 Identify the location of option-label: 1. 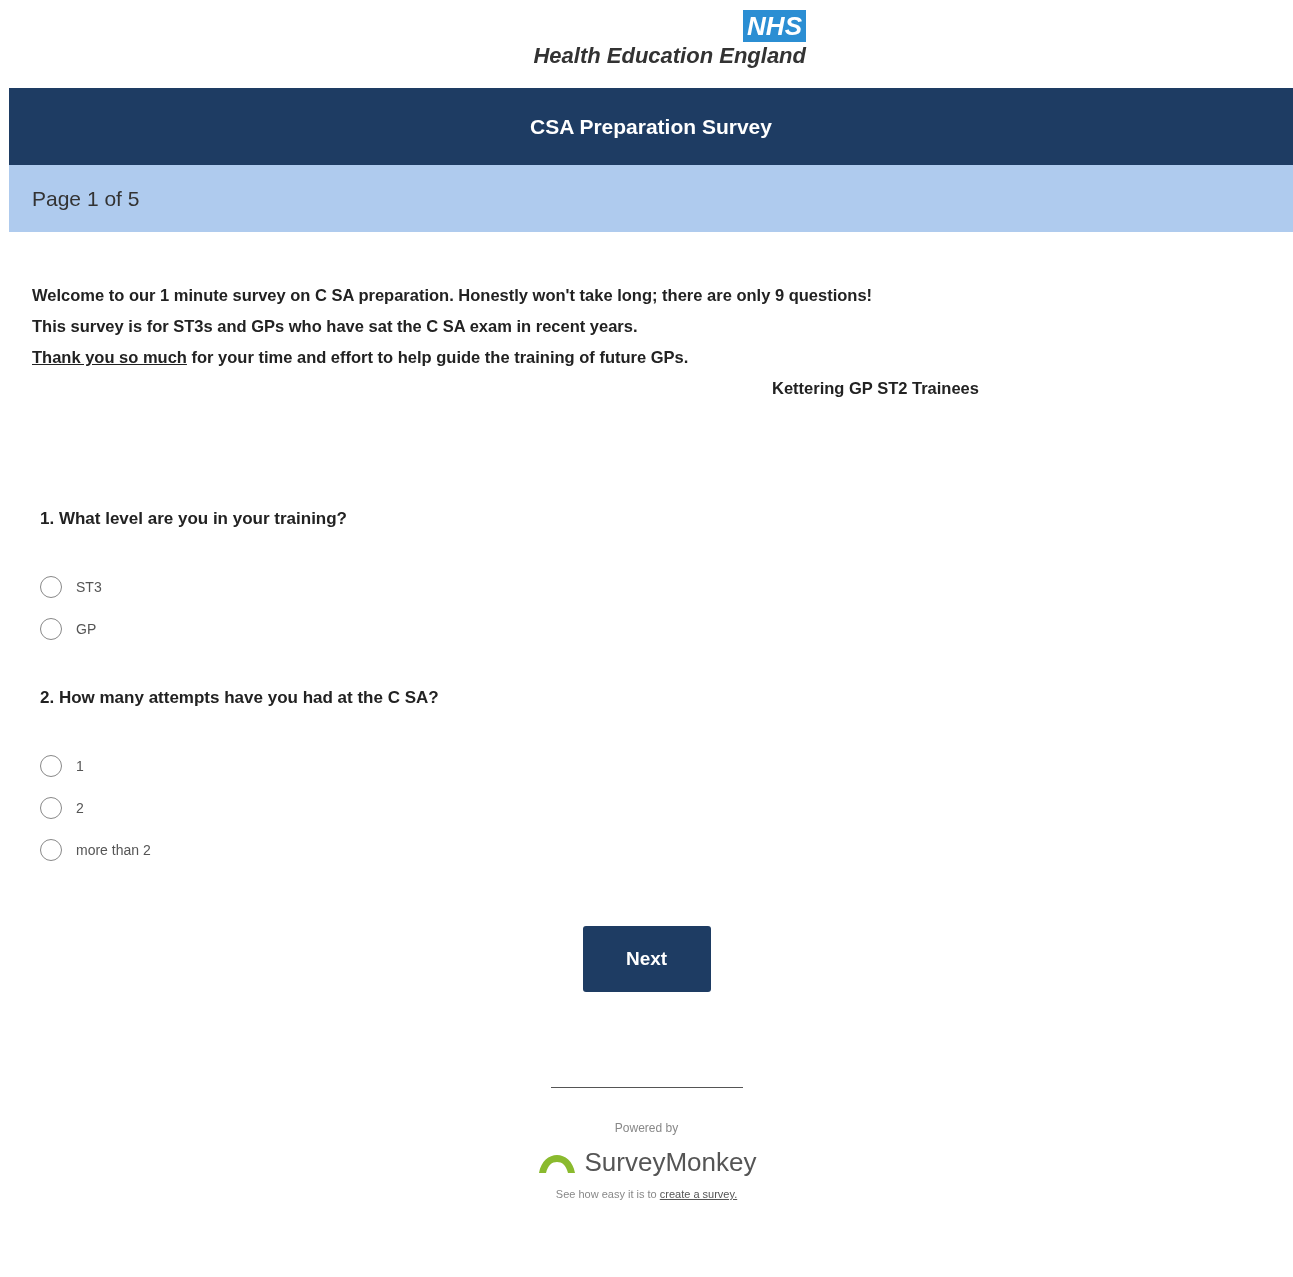
(80, 766).